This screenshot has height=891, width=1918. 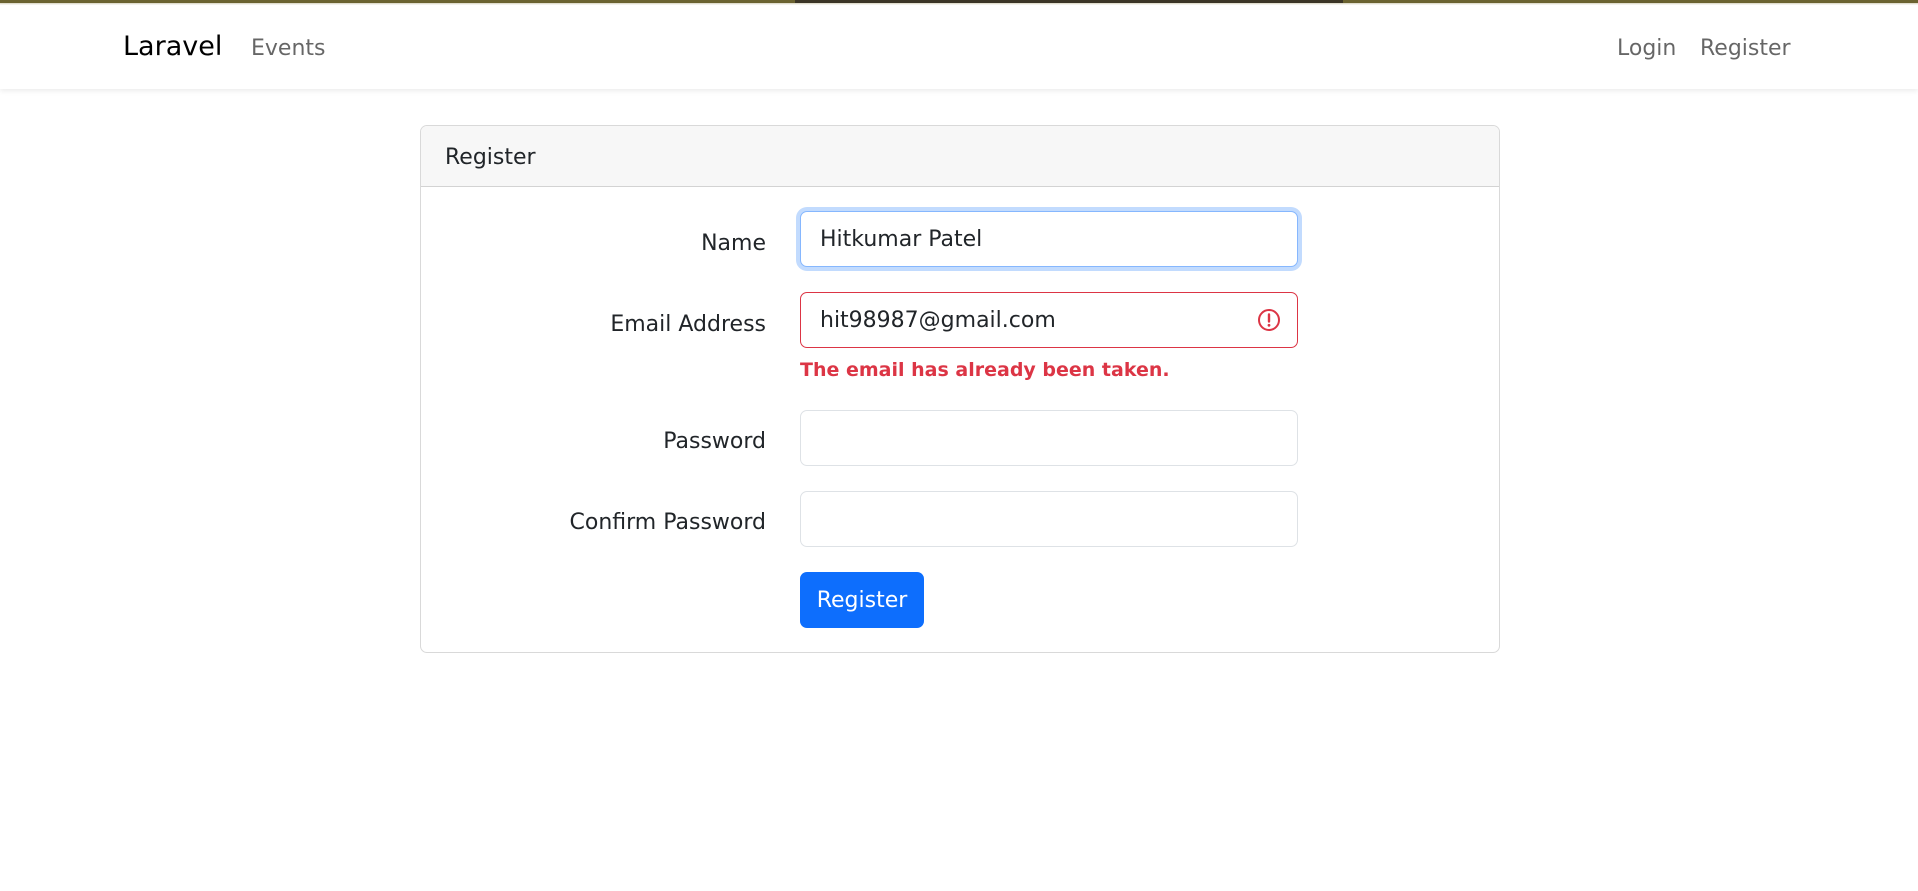 I want to click on invalid-icon, so click(x=1269, y=320).